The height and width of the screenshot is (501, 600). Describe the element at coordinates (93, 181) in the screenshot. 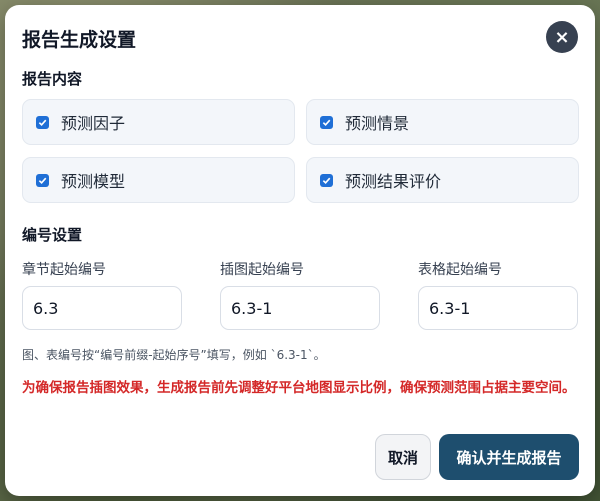

I see `option-label: 预测模型` at that location.